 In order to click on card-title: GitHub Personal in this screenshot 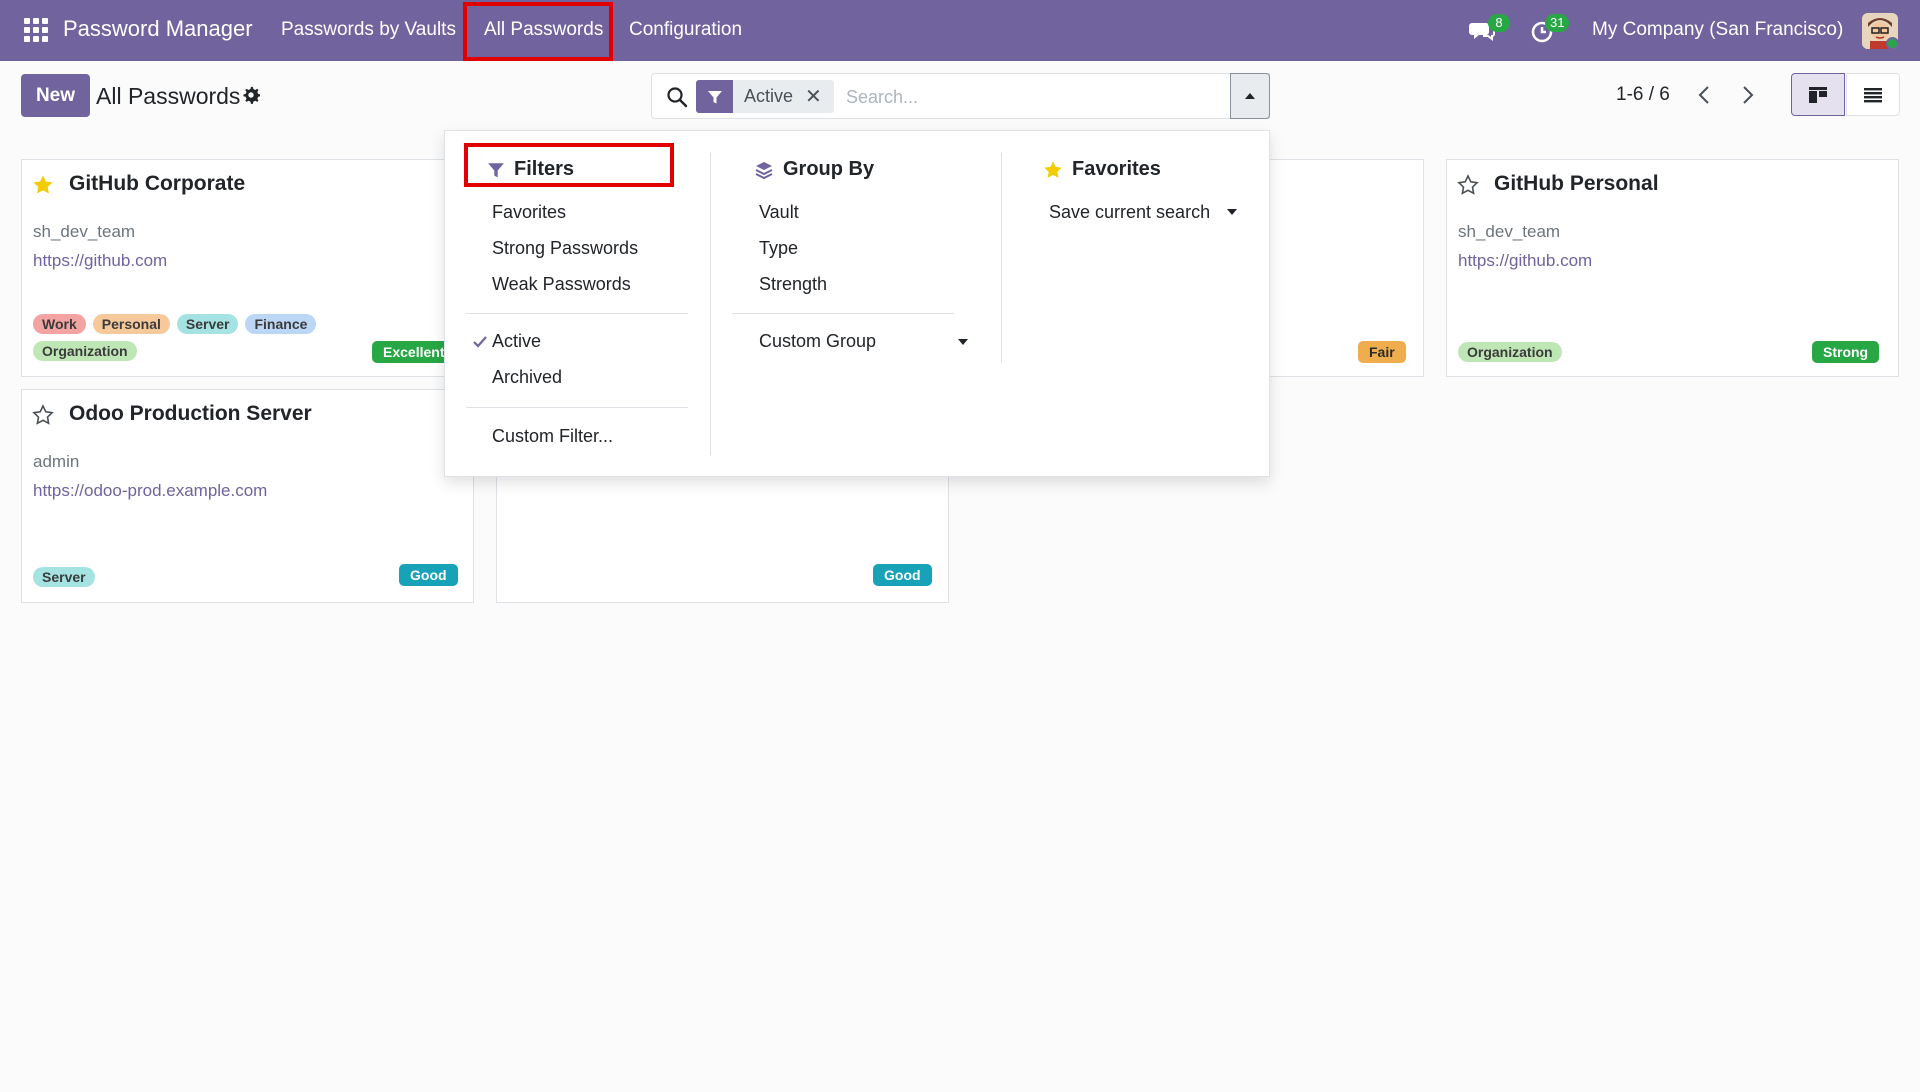, I will do `click(1576, 183)`.